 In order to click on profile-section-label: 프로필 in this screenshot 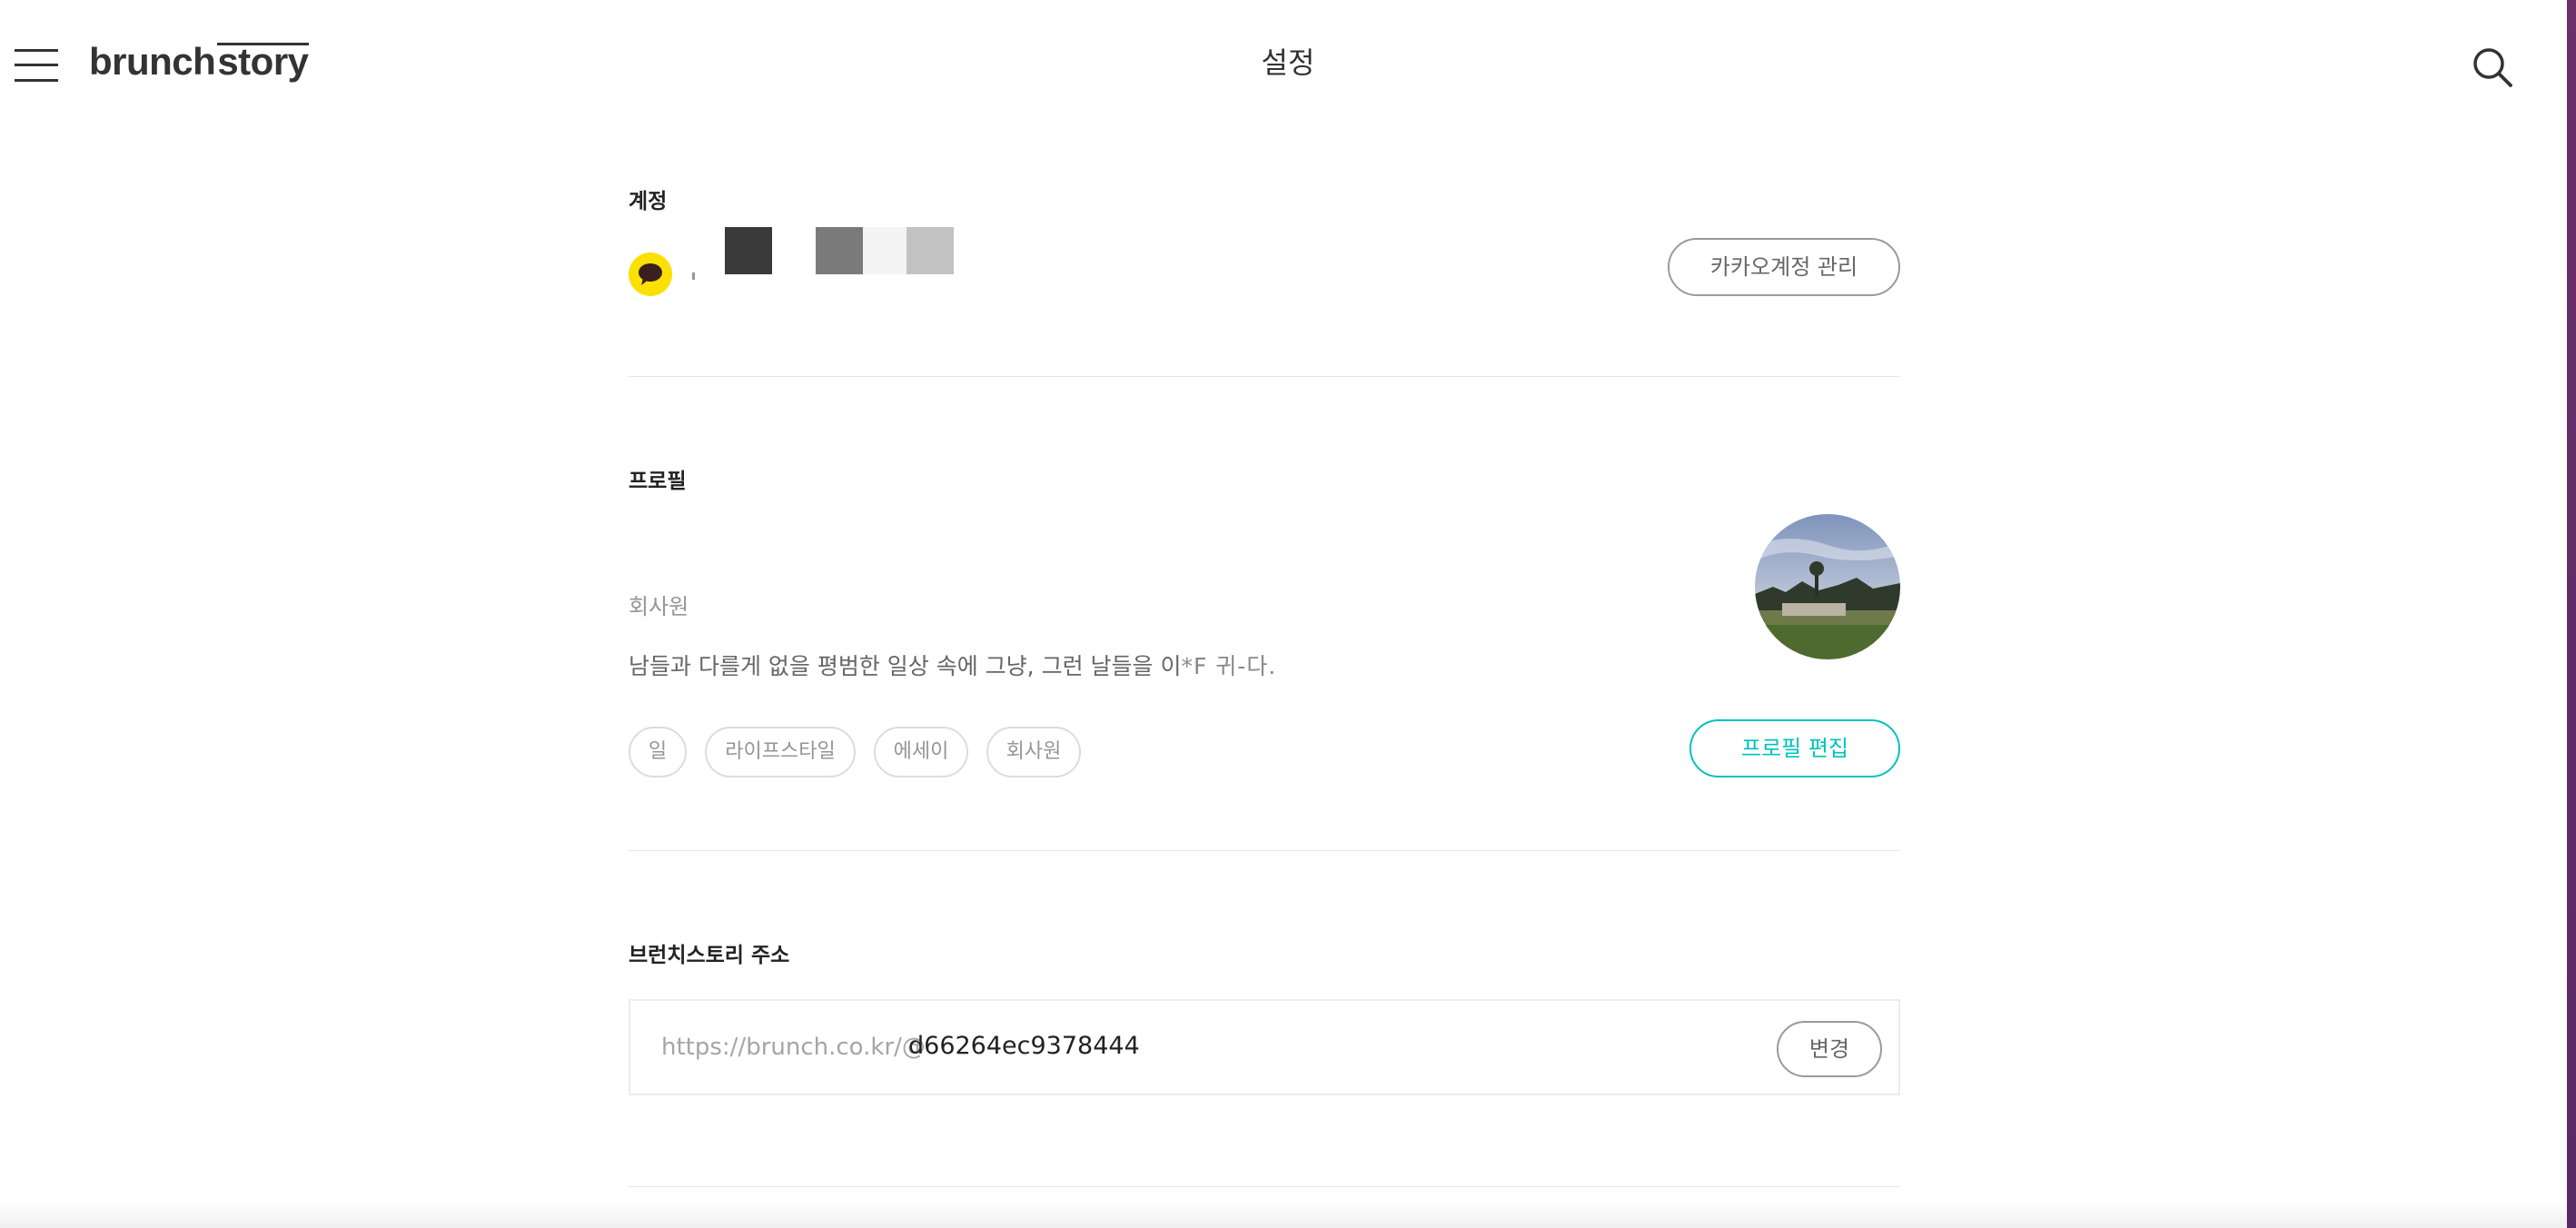, I will do `click(658, 481)`.